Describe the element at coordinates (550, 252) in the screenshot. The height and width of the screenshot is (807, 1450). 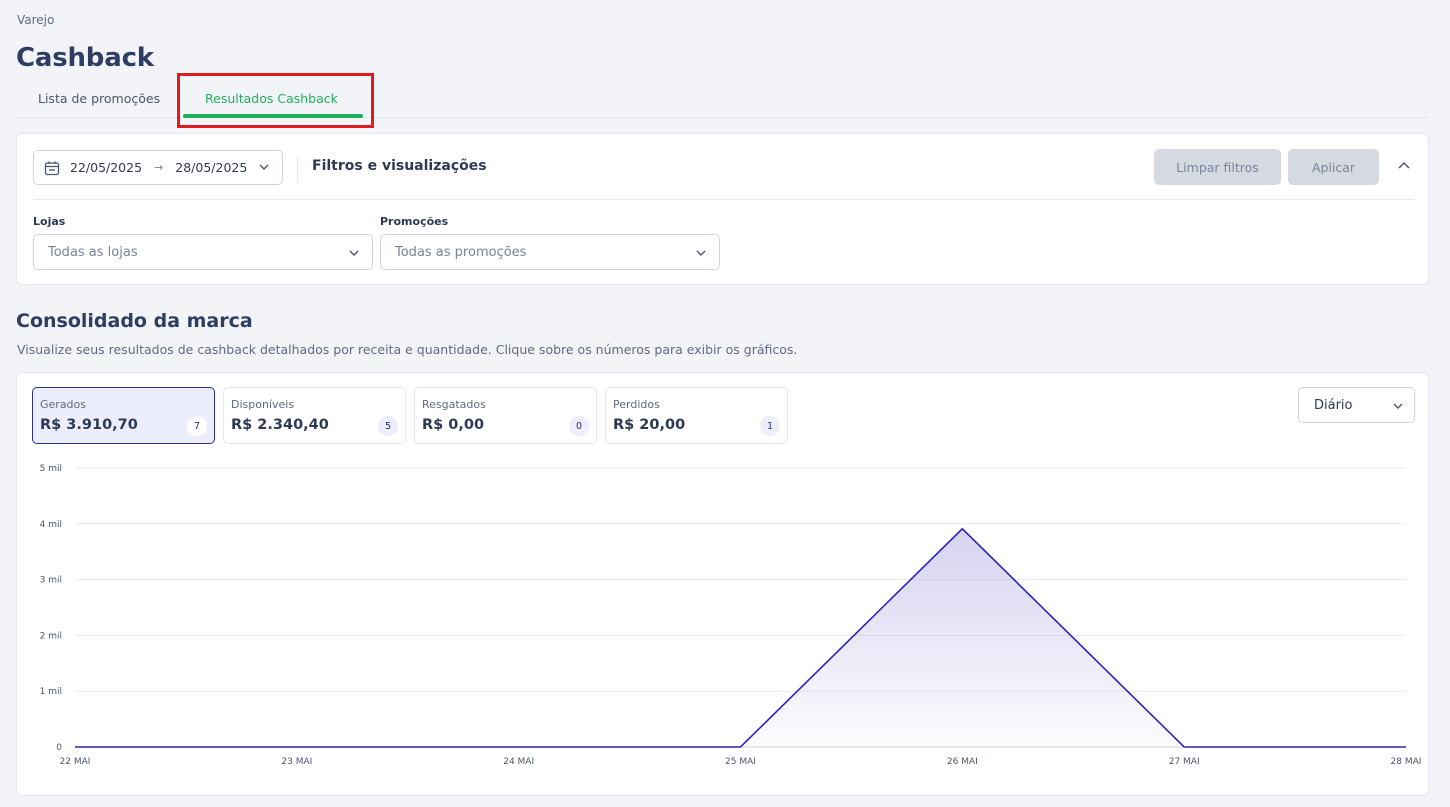
I see `promotions-select: Todas as promoções` at that location.